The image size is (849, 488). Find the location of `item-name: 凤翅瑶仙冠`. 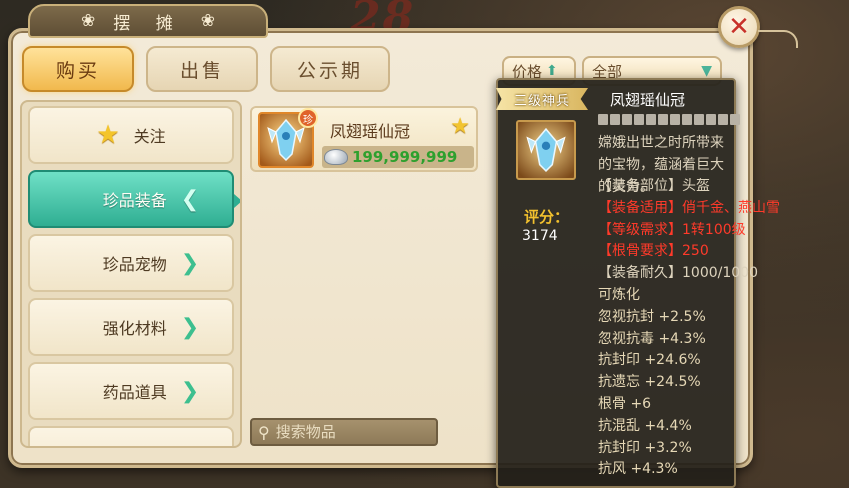

item-name: 凤翅瑶仙冠 is located at coordinates (370, 131).